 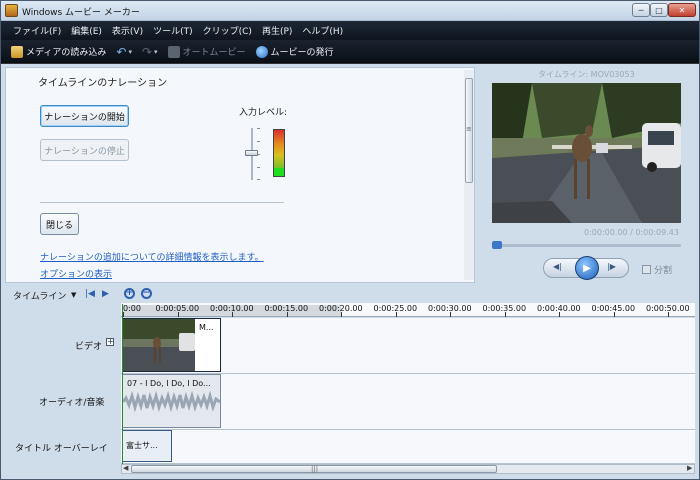 I want to click on scroll-grip-icon: ≡, so click(x=469, y=129).